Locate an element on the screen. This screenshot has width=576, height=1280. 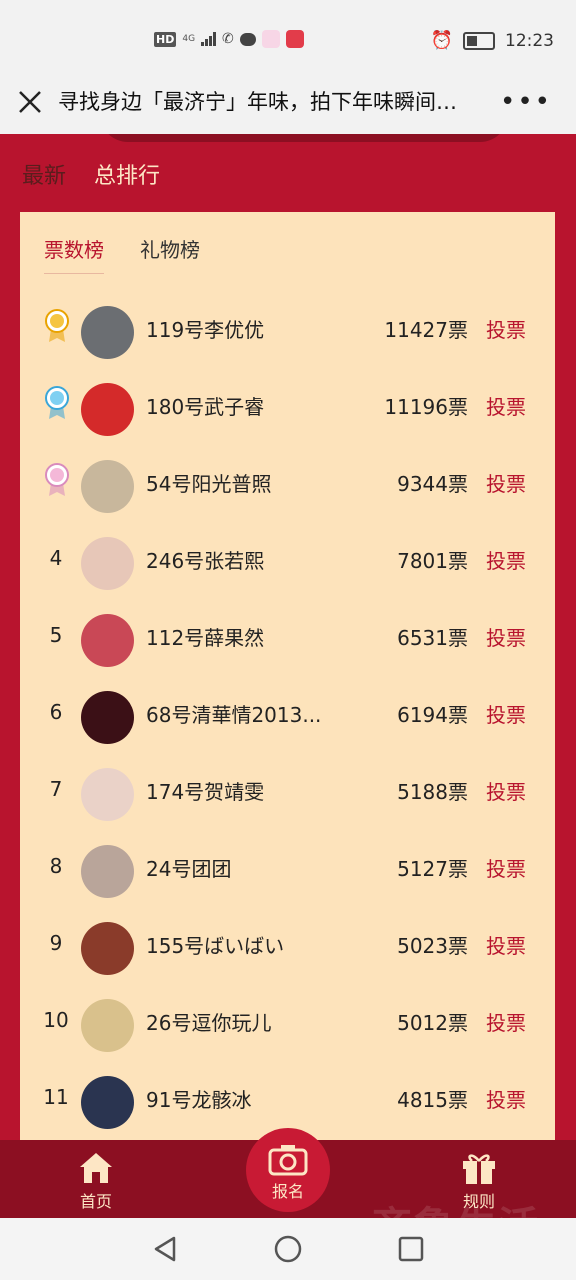
signal-icon is located at coordinates (209, 39).